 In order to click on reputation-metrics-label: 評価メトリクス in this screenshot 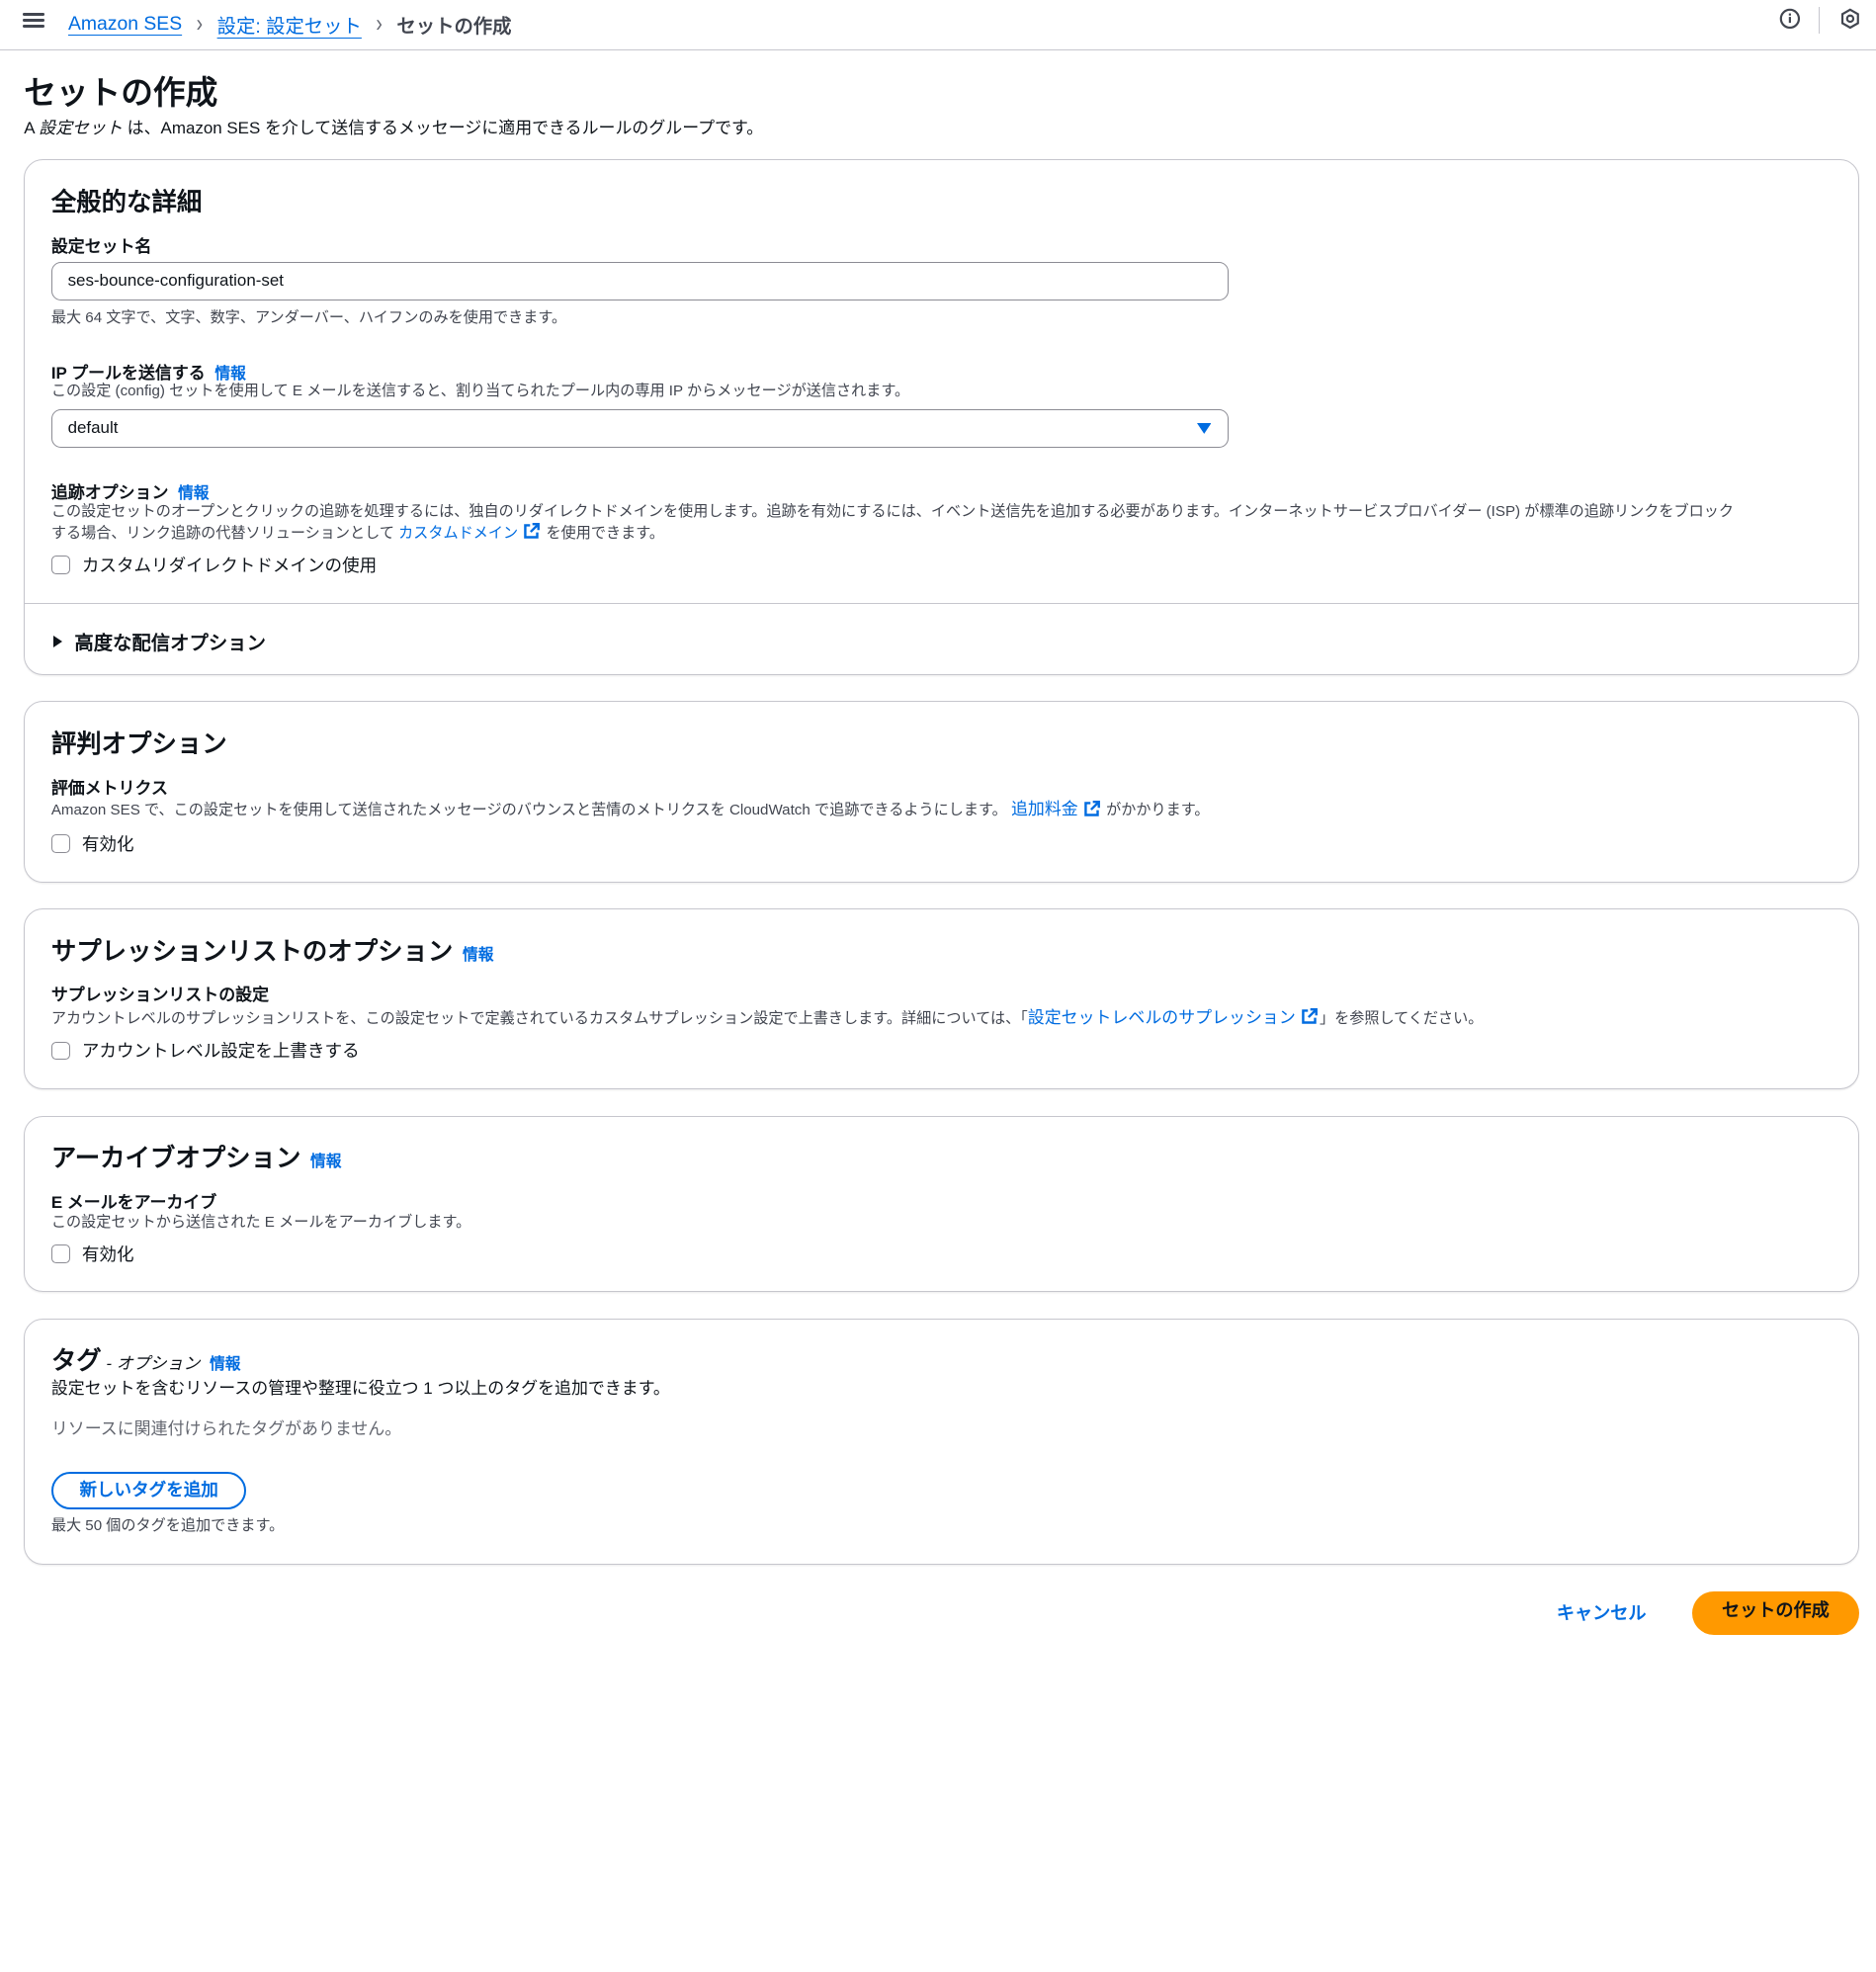, I will do `click(109, 788)`.